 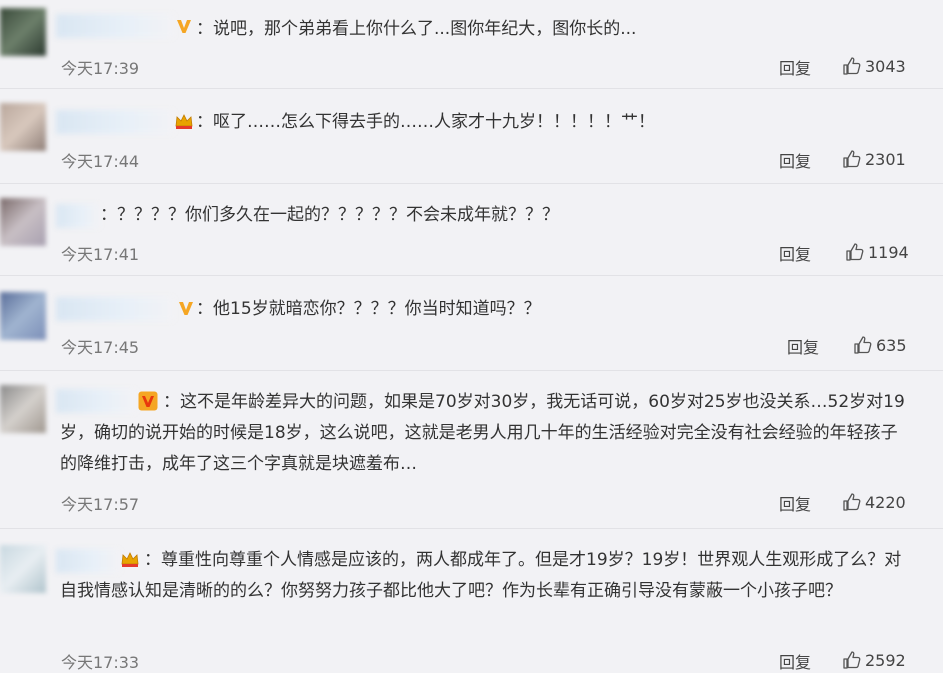 I want to click on like-button: 4220, so click(x=874, y=502).